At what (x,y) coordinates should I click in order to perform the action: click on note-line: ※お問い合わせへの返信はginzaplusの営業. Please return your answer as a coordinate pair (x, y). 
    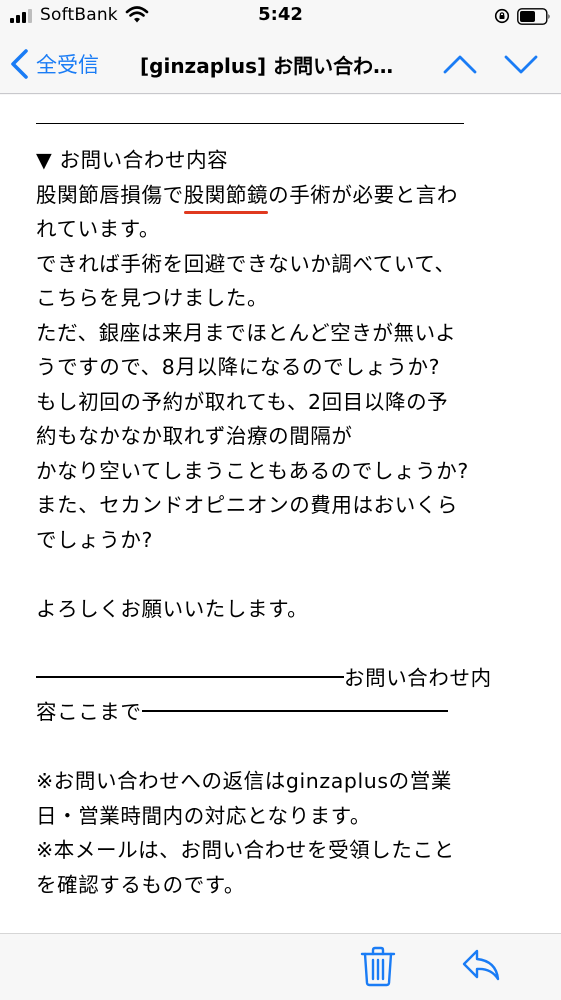
    Looking at the image, I should click on (244, 781).